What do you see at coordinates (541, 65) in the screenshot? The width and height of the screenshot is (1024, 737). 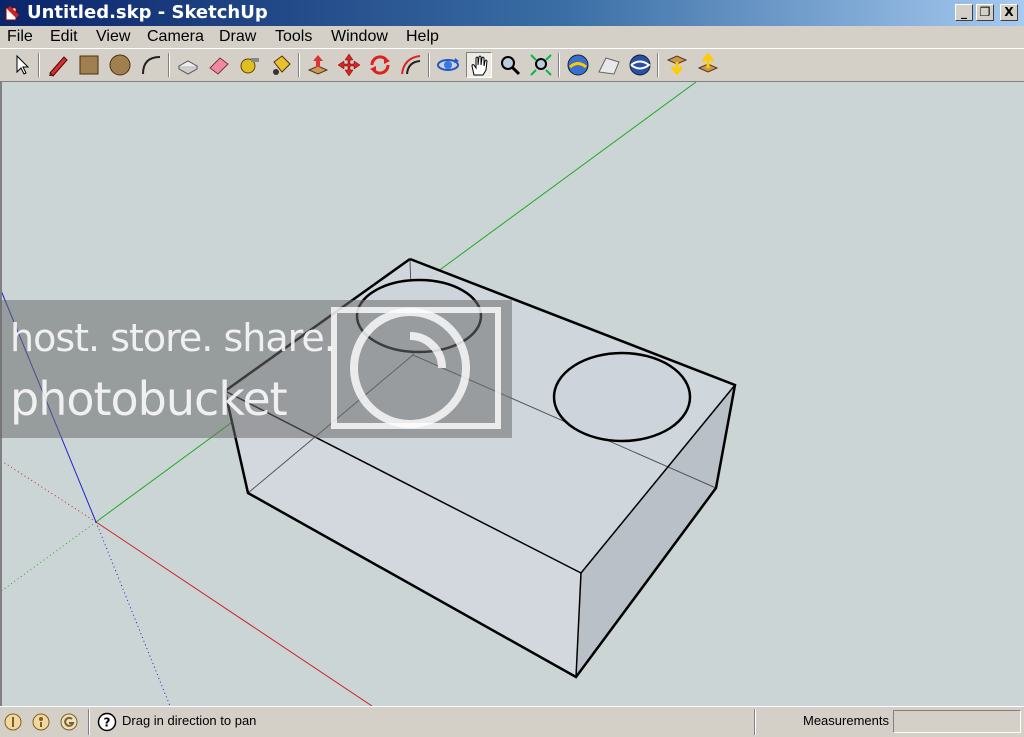 I see `zoom-extents-icon` at bounding box center [541, 65].